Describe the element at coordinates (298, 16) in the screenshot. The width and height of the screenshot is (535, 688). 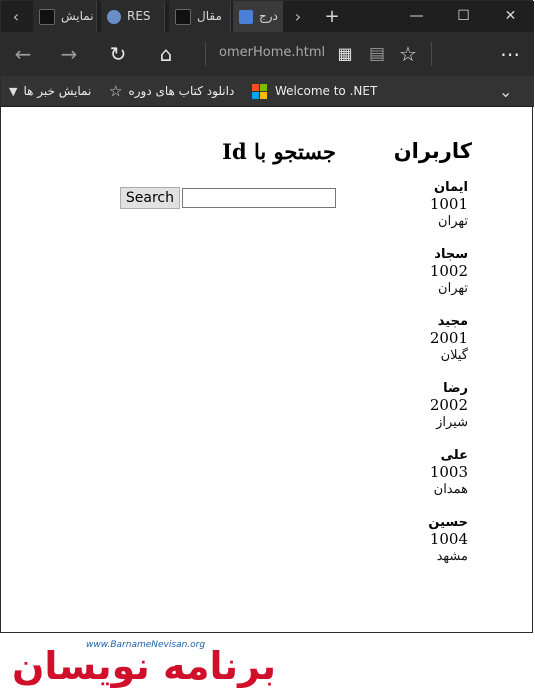
I see `tab-scroll-right-icon: ›` at that location.